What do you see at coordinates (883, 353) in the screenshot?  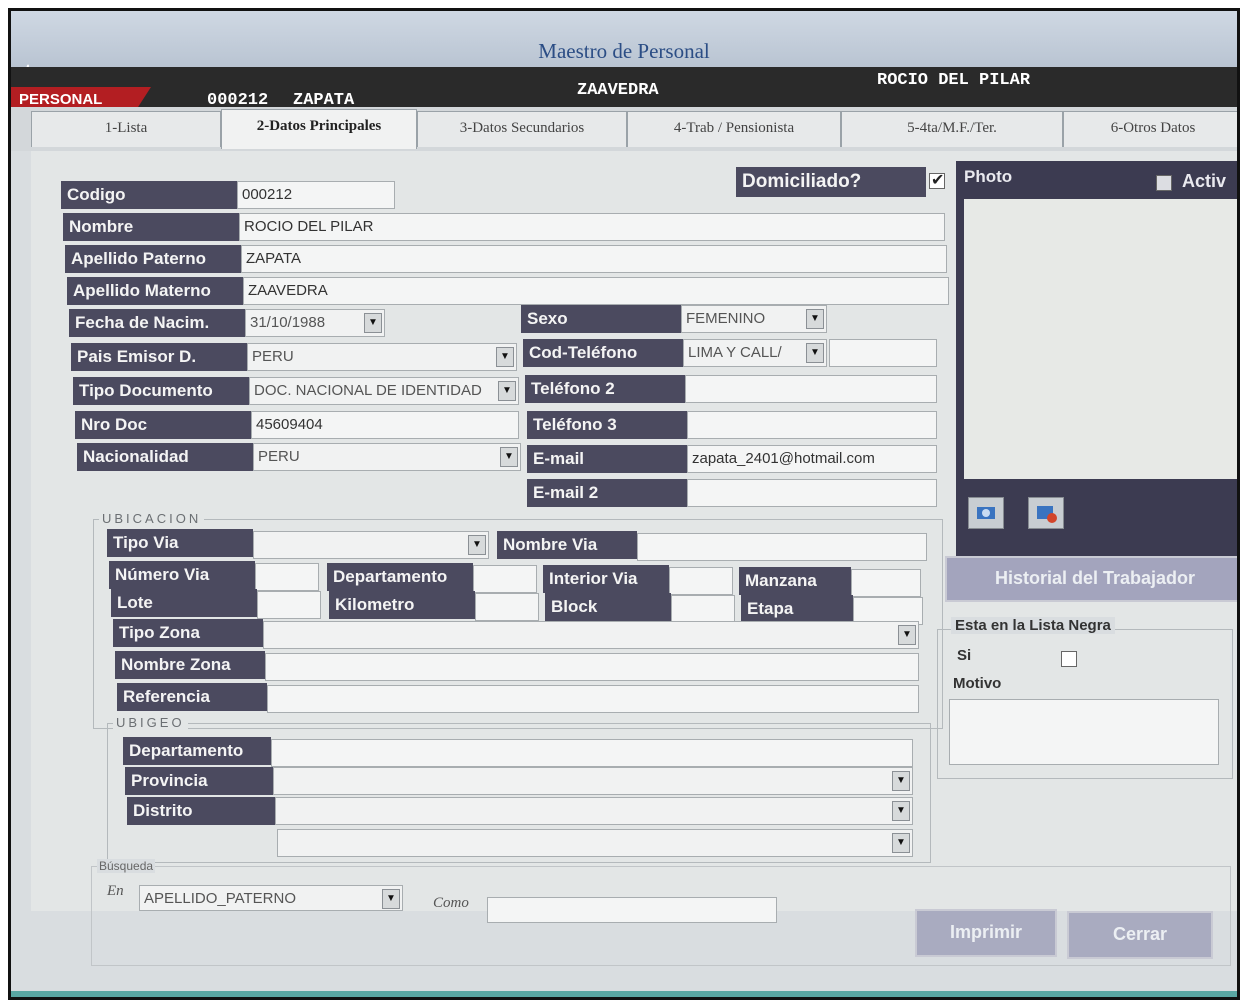 I see `telefono-input` at bounding box center [883, 353].